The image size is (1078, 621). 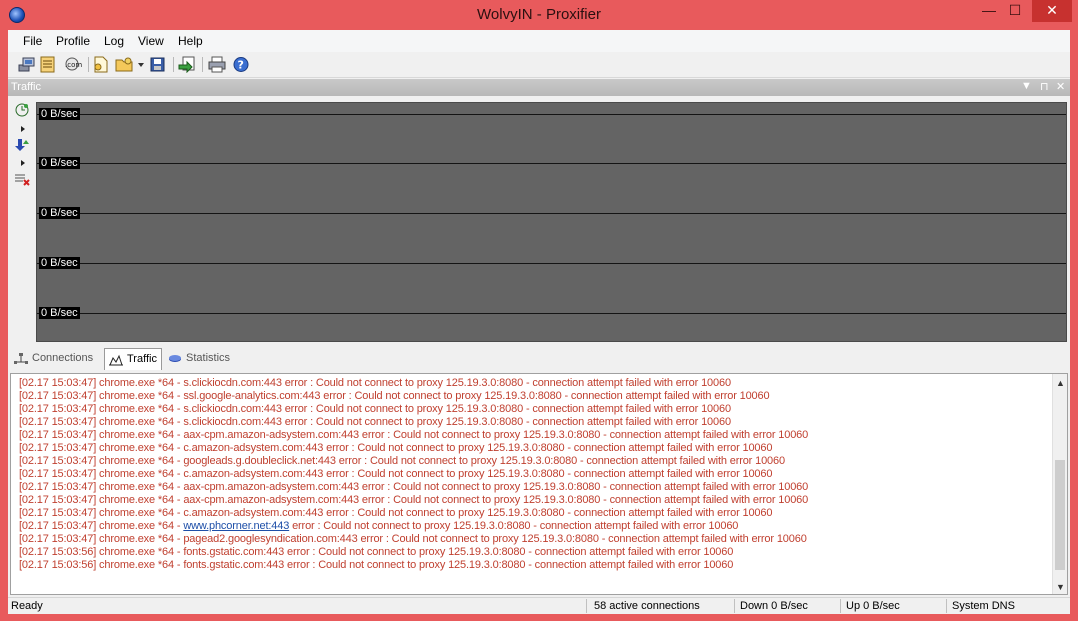 What do you see at coordinates (989, 11) in the screenshot?
I see `minimize-button: —` at bounding box center [989, 11].